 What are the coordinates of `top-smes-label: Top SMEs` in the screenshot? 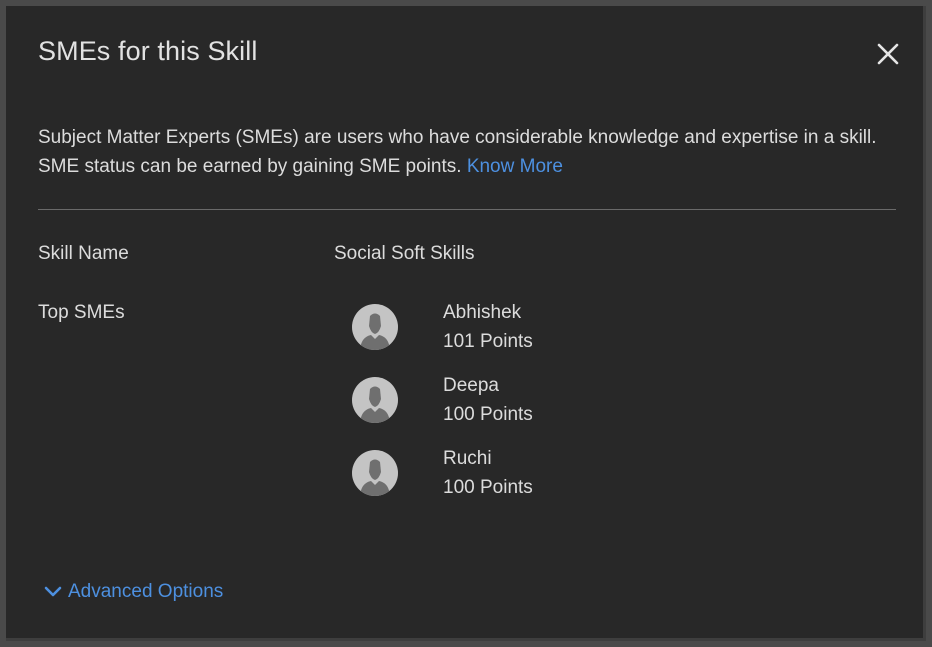 It's located at (81, 312).